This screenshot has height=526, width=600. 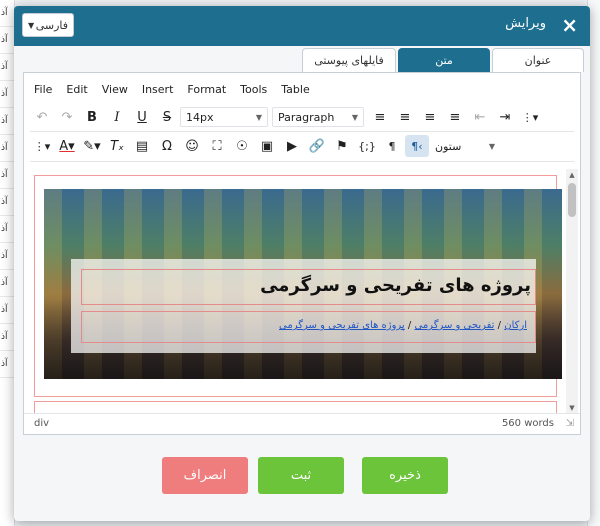 I want to click on language-value: فارسی, so click(x=51, y=25).